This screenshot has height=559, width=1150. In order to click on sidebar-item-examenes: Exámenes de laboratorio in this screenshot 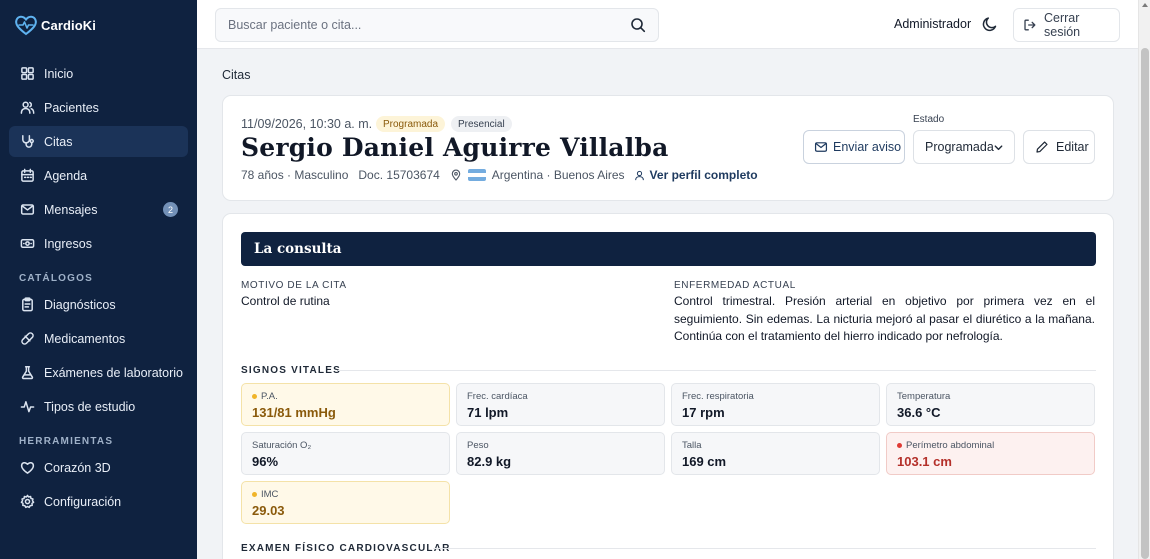, I will do `click(98, 372)`.